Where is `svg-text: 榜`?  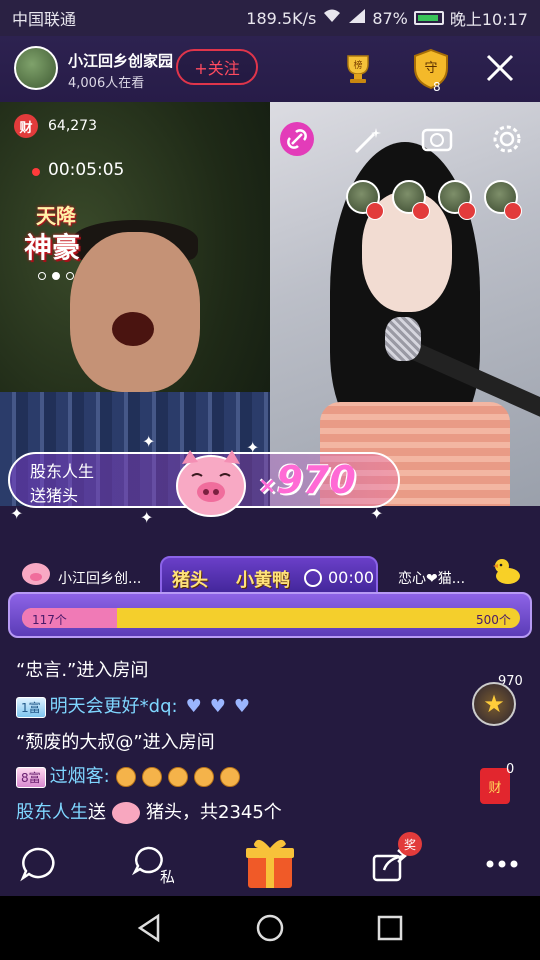
svg-text: 榜 is located at coordinates (357, 65).